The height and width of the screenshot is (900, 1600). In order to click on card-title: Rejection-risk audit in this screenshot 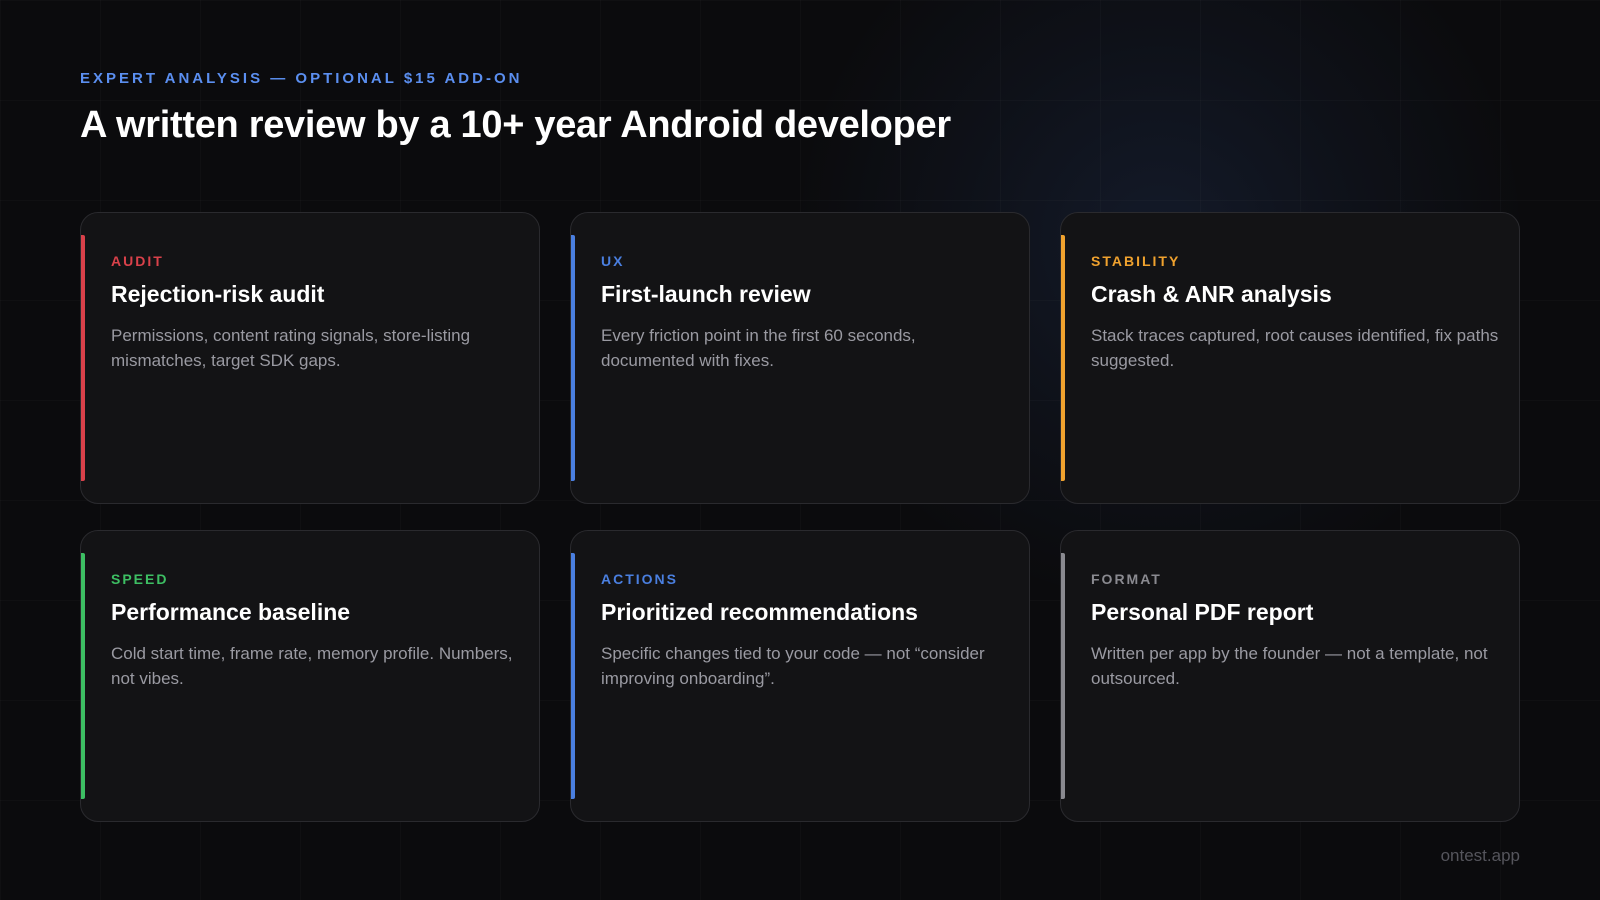, I will do `click(218, 294)`.